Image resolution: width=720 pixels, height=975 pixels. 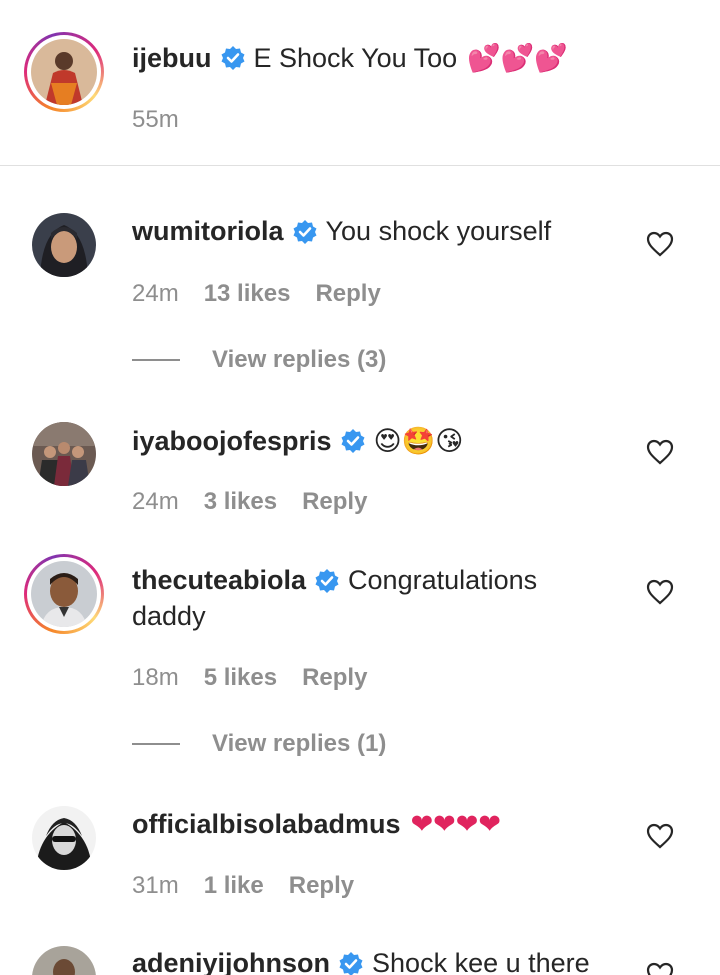 What do you see at coordinates (155, 677) in the screenshot?
I see `timestamp: 18m` at bounding box center [155, 677].